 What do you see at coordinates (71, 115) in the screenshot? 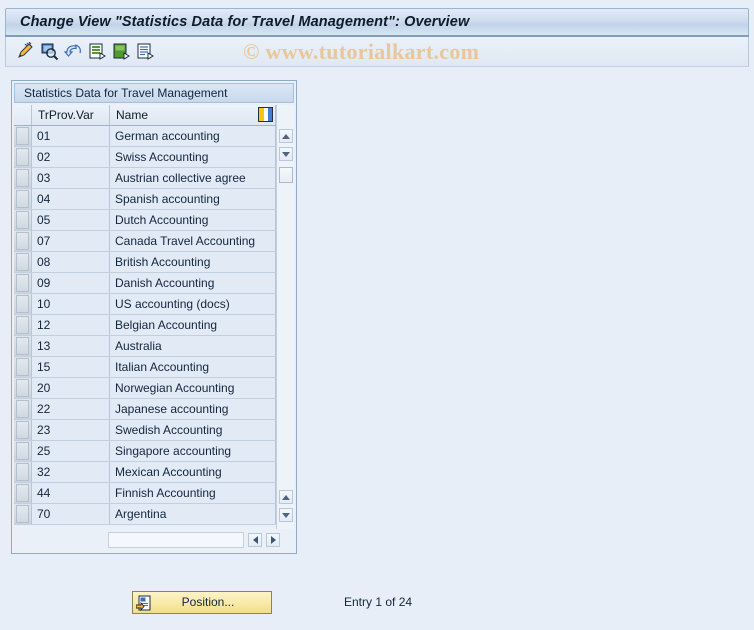
I see `column-header-trprov-var: TrProv.Var` at bounding box center [71, 115].